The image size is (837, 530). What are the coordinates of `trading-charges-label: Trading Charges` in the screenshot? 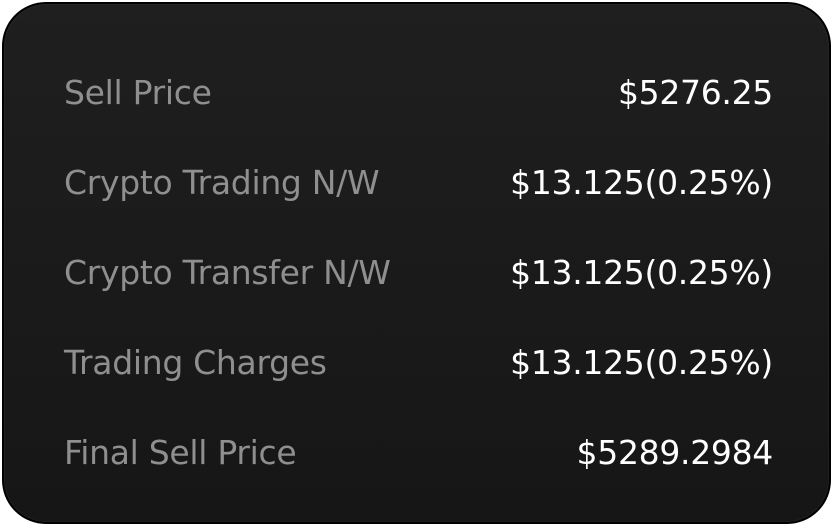 It's located at (195, 362).